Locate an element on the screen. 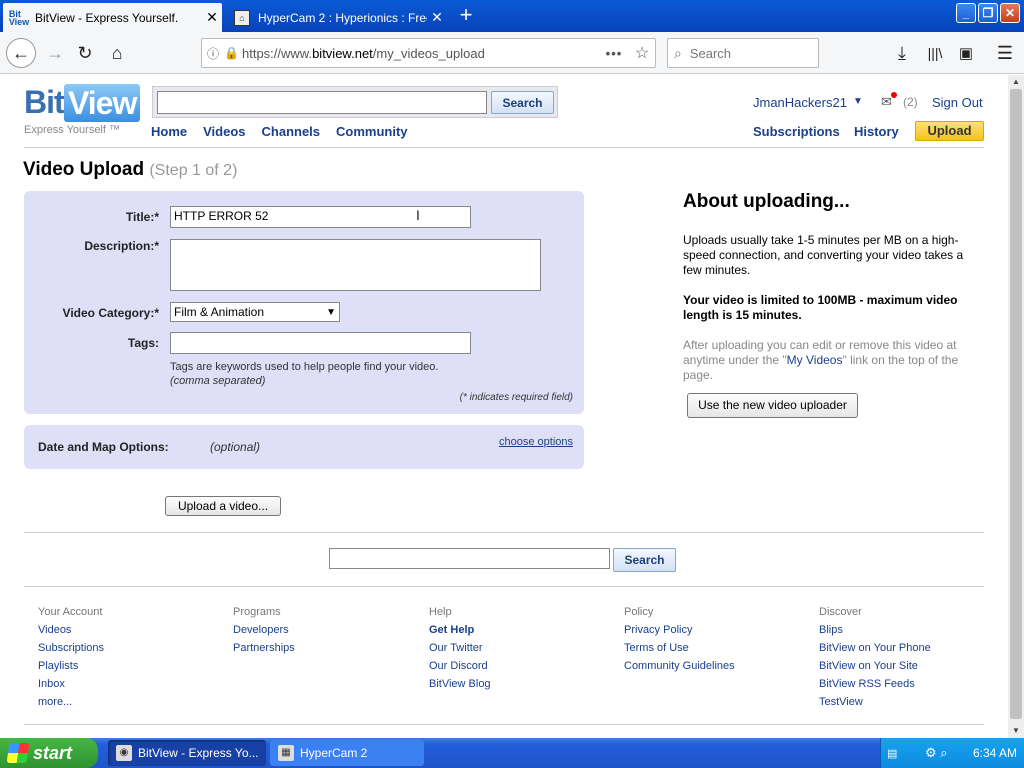 The width and height of the screenshot is (1024, 768). footer-link: Subscriptions is located at coordinates (133, 648).